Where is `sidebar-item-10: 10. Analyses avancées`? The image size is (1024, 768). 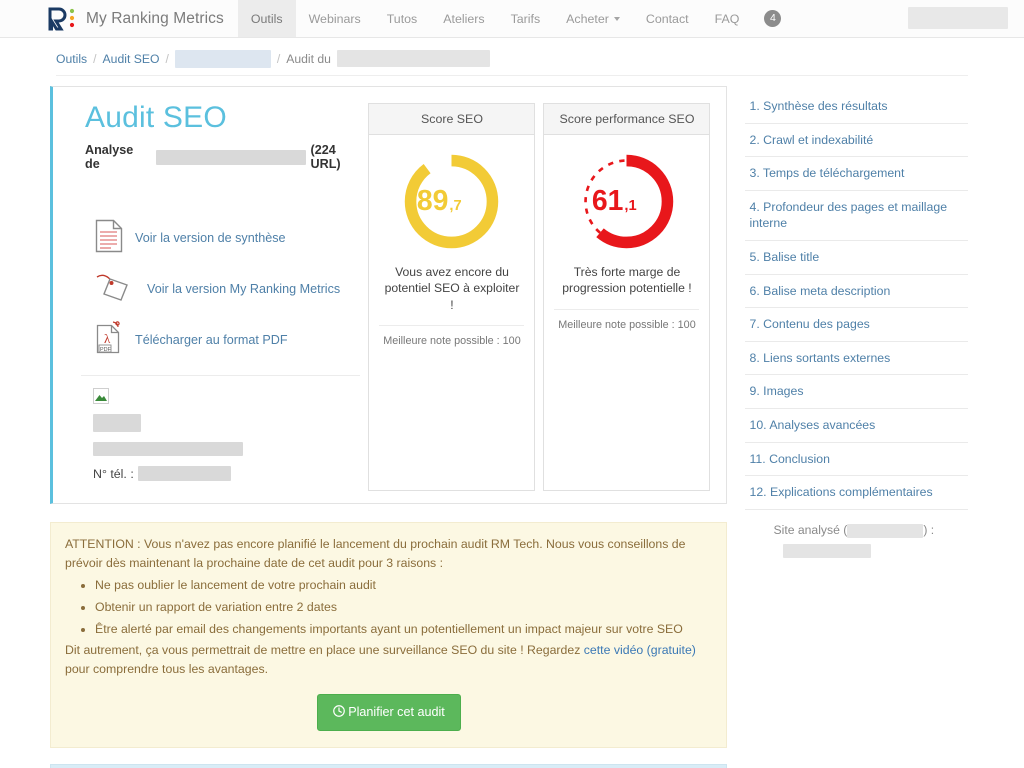 sidebar-item-10: 10. Analyses avancées is located at coordinates (856, 426).